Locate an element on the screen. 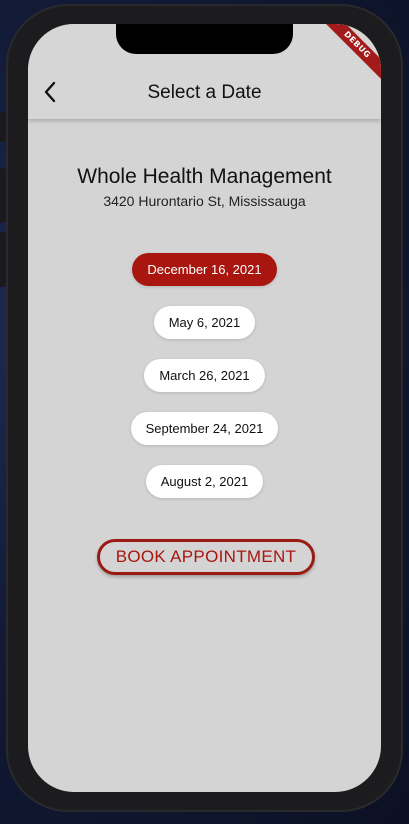  clinic-name: Whole Health Management is located at coordinates (204, 176).